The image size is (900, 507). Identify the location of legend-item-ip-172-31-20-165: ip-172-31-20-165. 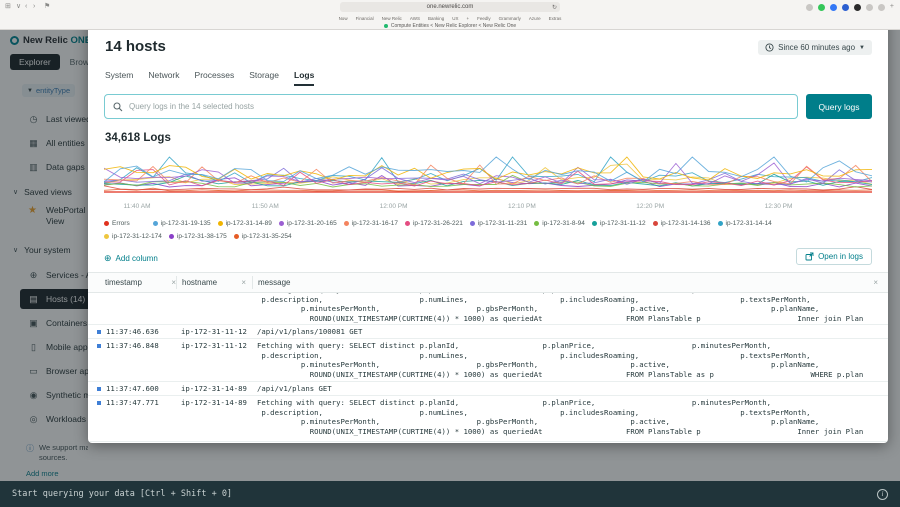
(307, 223).